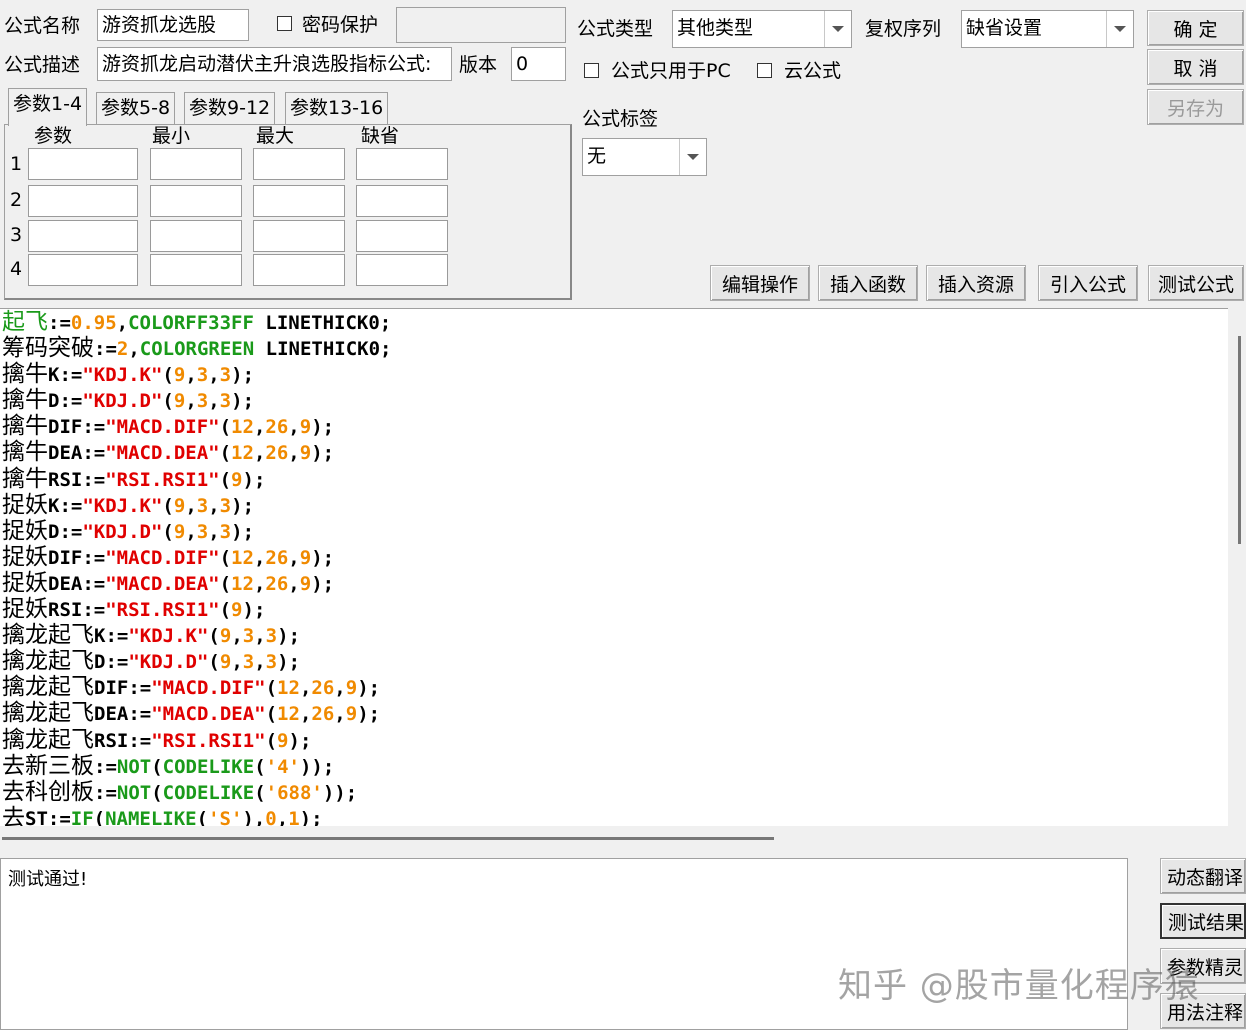 The width and height of the screenshot is (1246, 1030). I want to click on edit-ops-button: 编辑操作, so click(760, 283).